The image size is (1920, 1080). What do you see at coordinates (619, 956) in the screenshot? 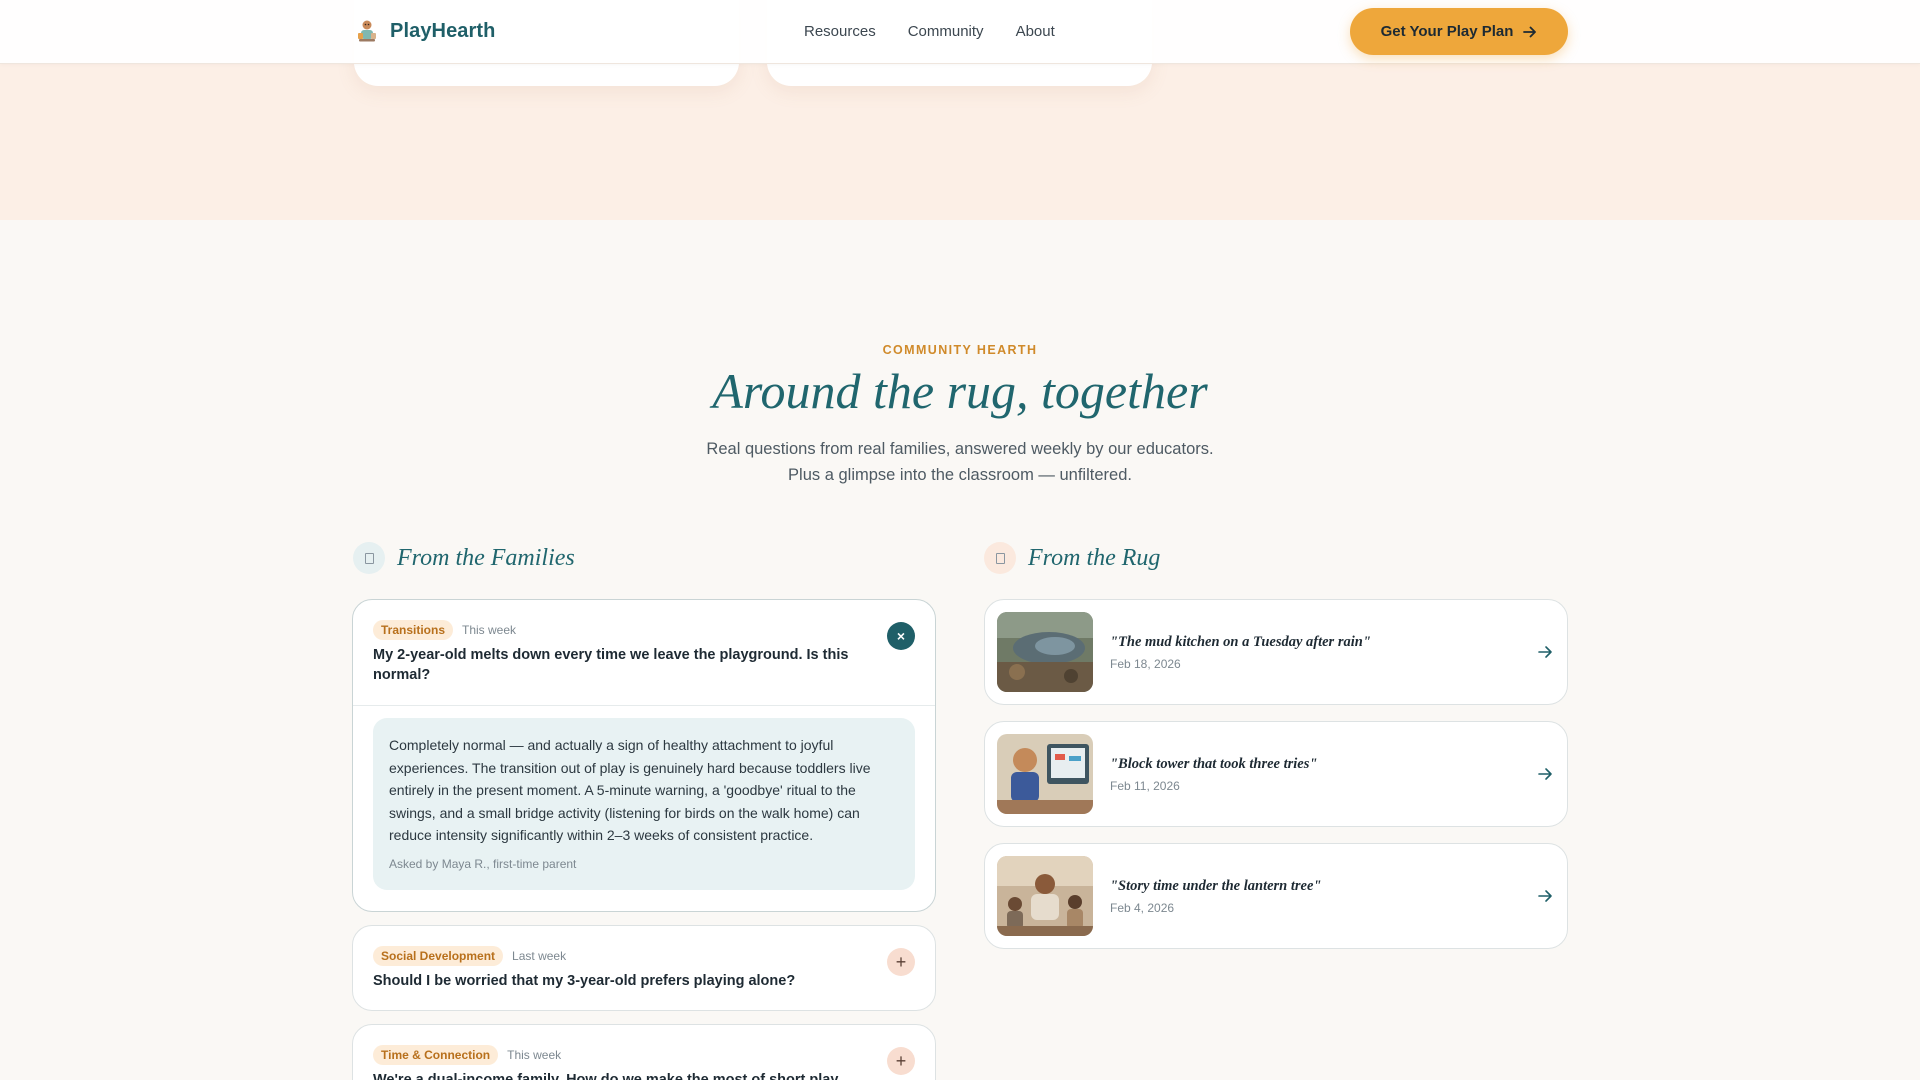
I see `faq-meta: Social Development Last week` at bounding box center [619, 956].